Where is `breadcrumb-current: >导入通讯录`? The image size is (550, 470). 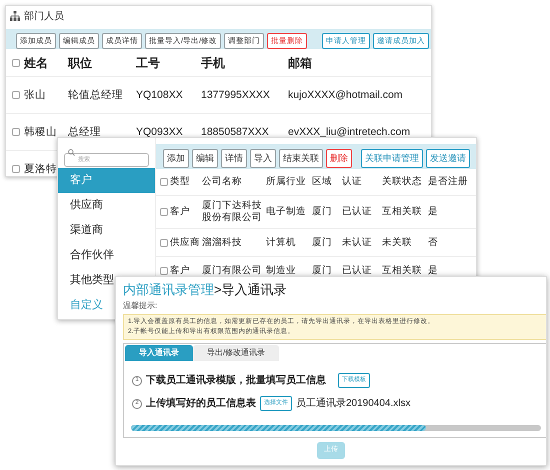 breadcrumb-current: >导入通讯录 is located at coordinates (250, 290).